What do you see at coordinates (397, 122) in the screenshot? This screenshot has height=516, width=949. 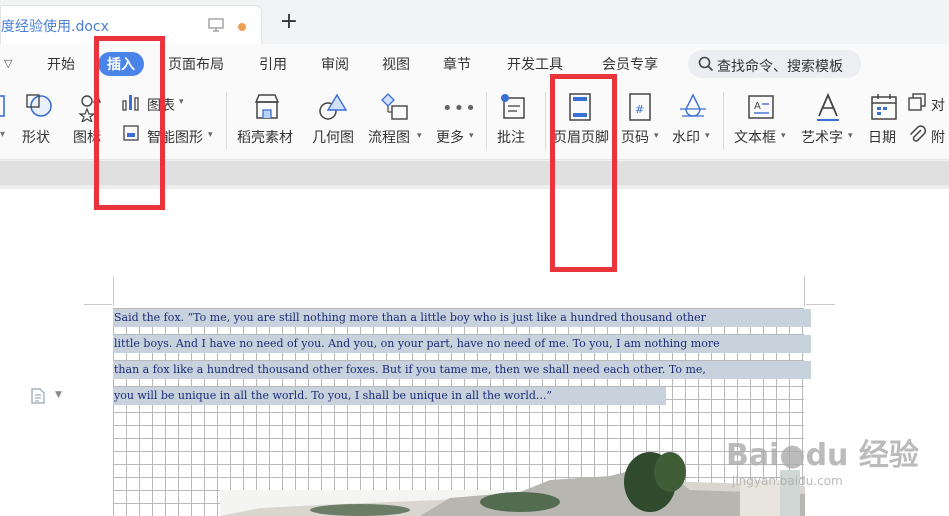 I see `flowchart-button: 流程图 ▾` at bounding box center [397, 122].